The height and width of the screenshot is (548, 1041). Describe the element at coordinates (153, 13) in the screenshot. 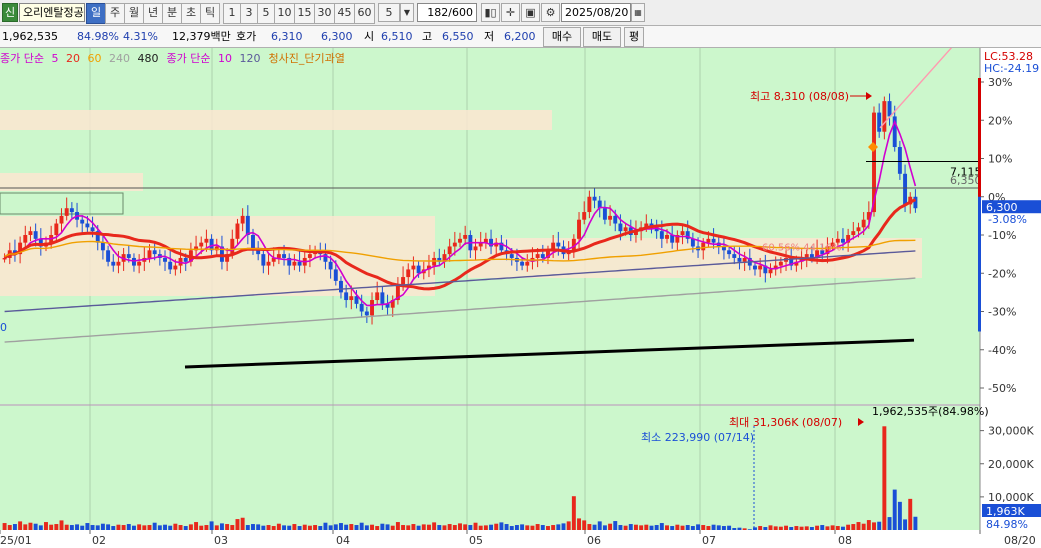

I see `period-button-3: 년` at that location.